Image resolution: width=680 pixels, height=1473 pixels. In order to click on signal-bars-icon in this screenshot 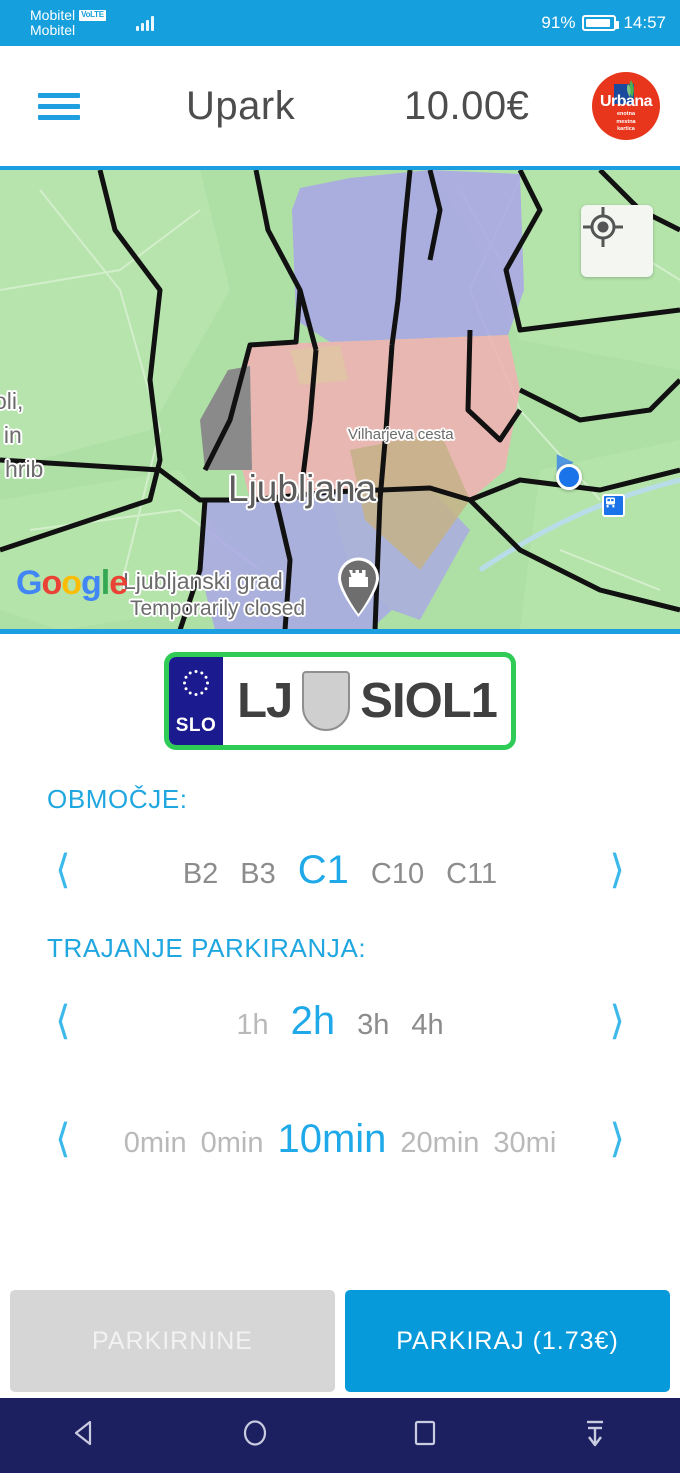, I will do `click(144, 23)`.